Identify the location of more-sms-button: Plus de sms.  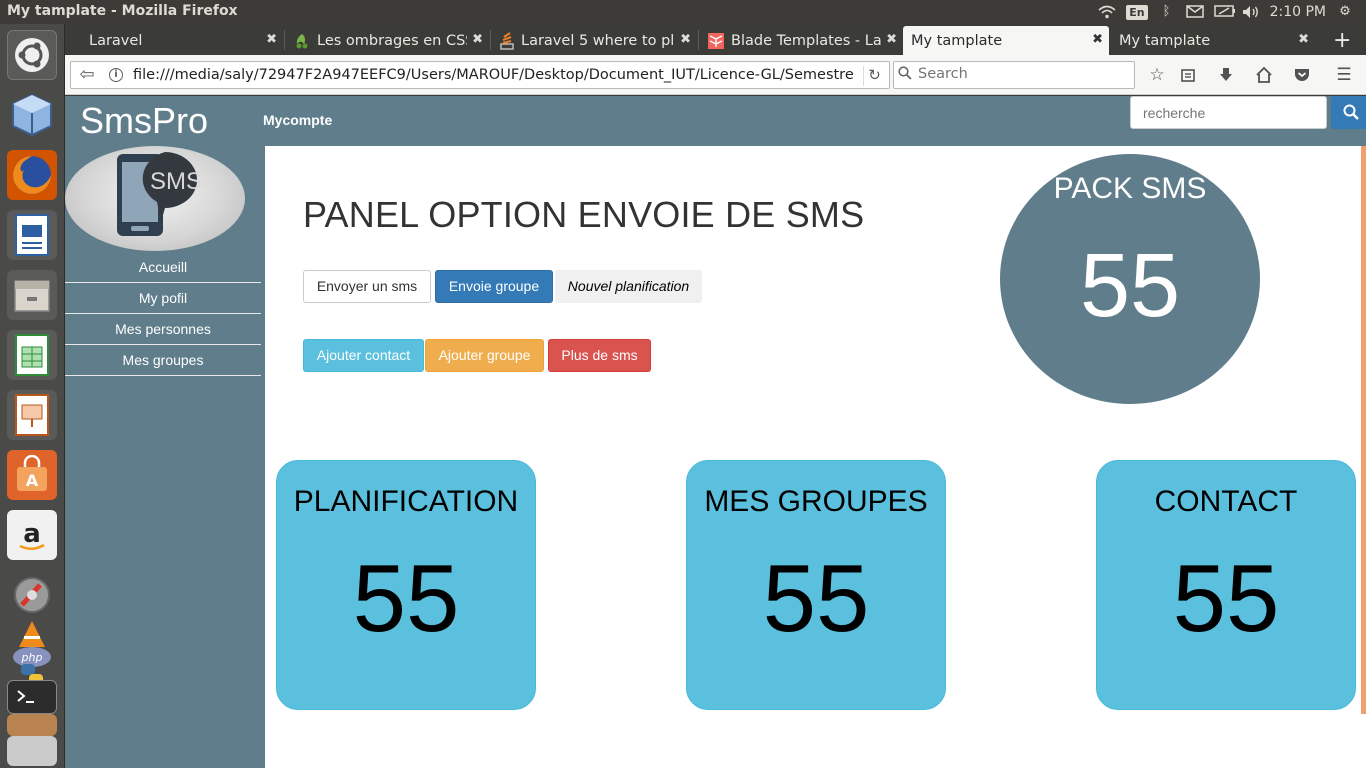
(599, 355).